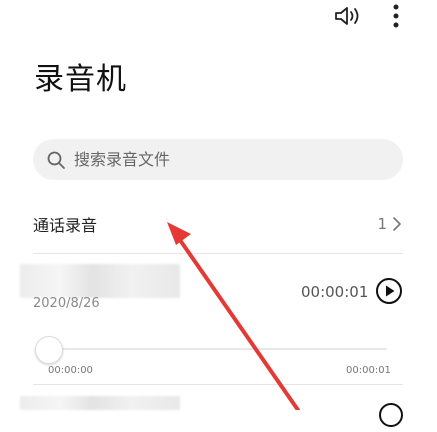  What do you see at coordinates (218, 349) in the screenshot?
I see `progress-track` at bounding box center [218, 349].